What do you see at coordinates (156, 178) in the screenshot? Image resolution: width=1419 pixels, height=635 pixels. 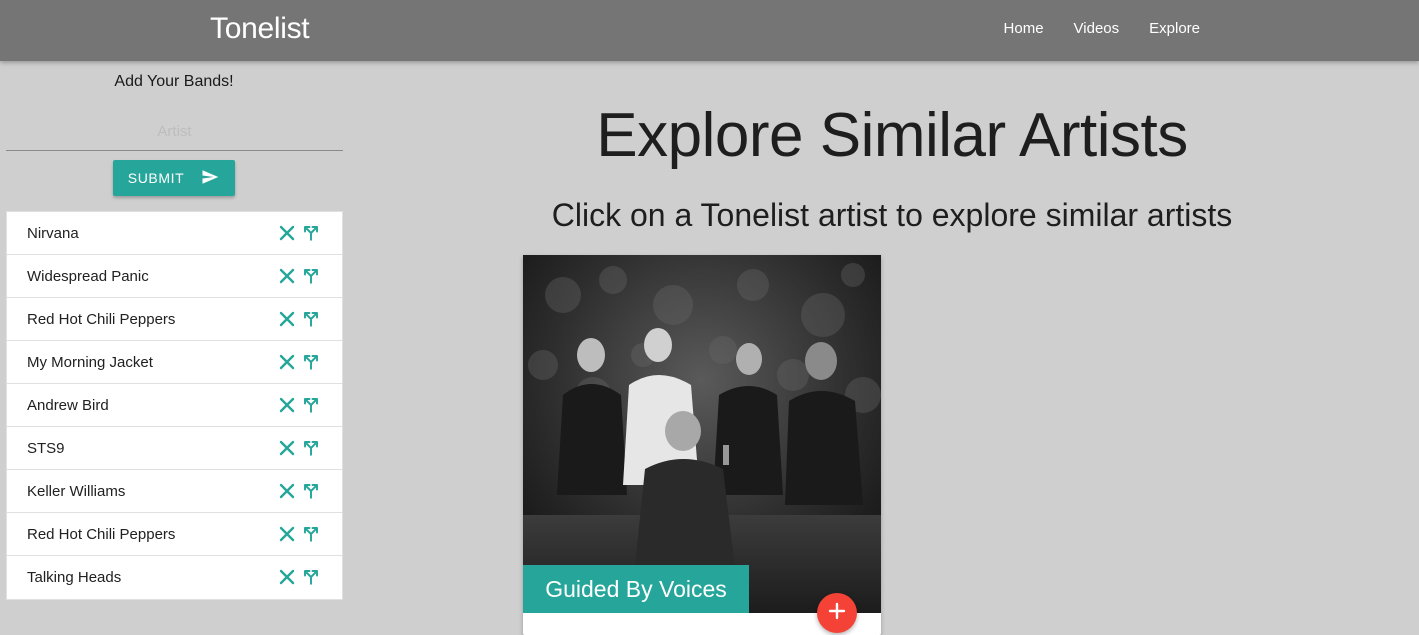 I see `submit-label: SUBMIT` at bounding box center [156, 178].